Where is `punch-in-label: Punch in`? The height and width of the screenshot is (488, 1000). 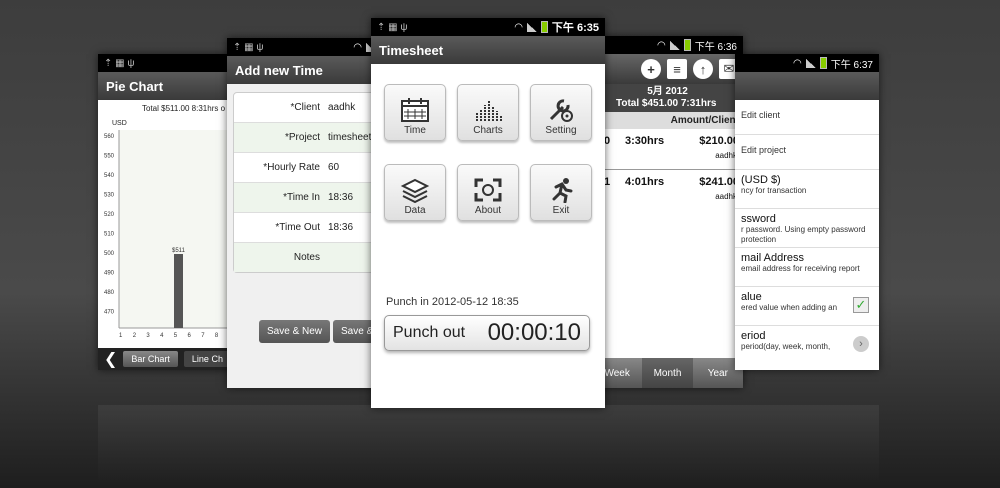 punch-in-label: Punch in is located at coordinates (407, 302).